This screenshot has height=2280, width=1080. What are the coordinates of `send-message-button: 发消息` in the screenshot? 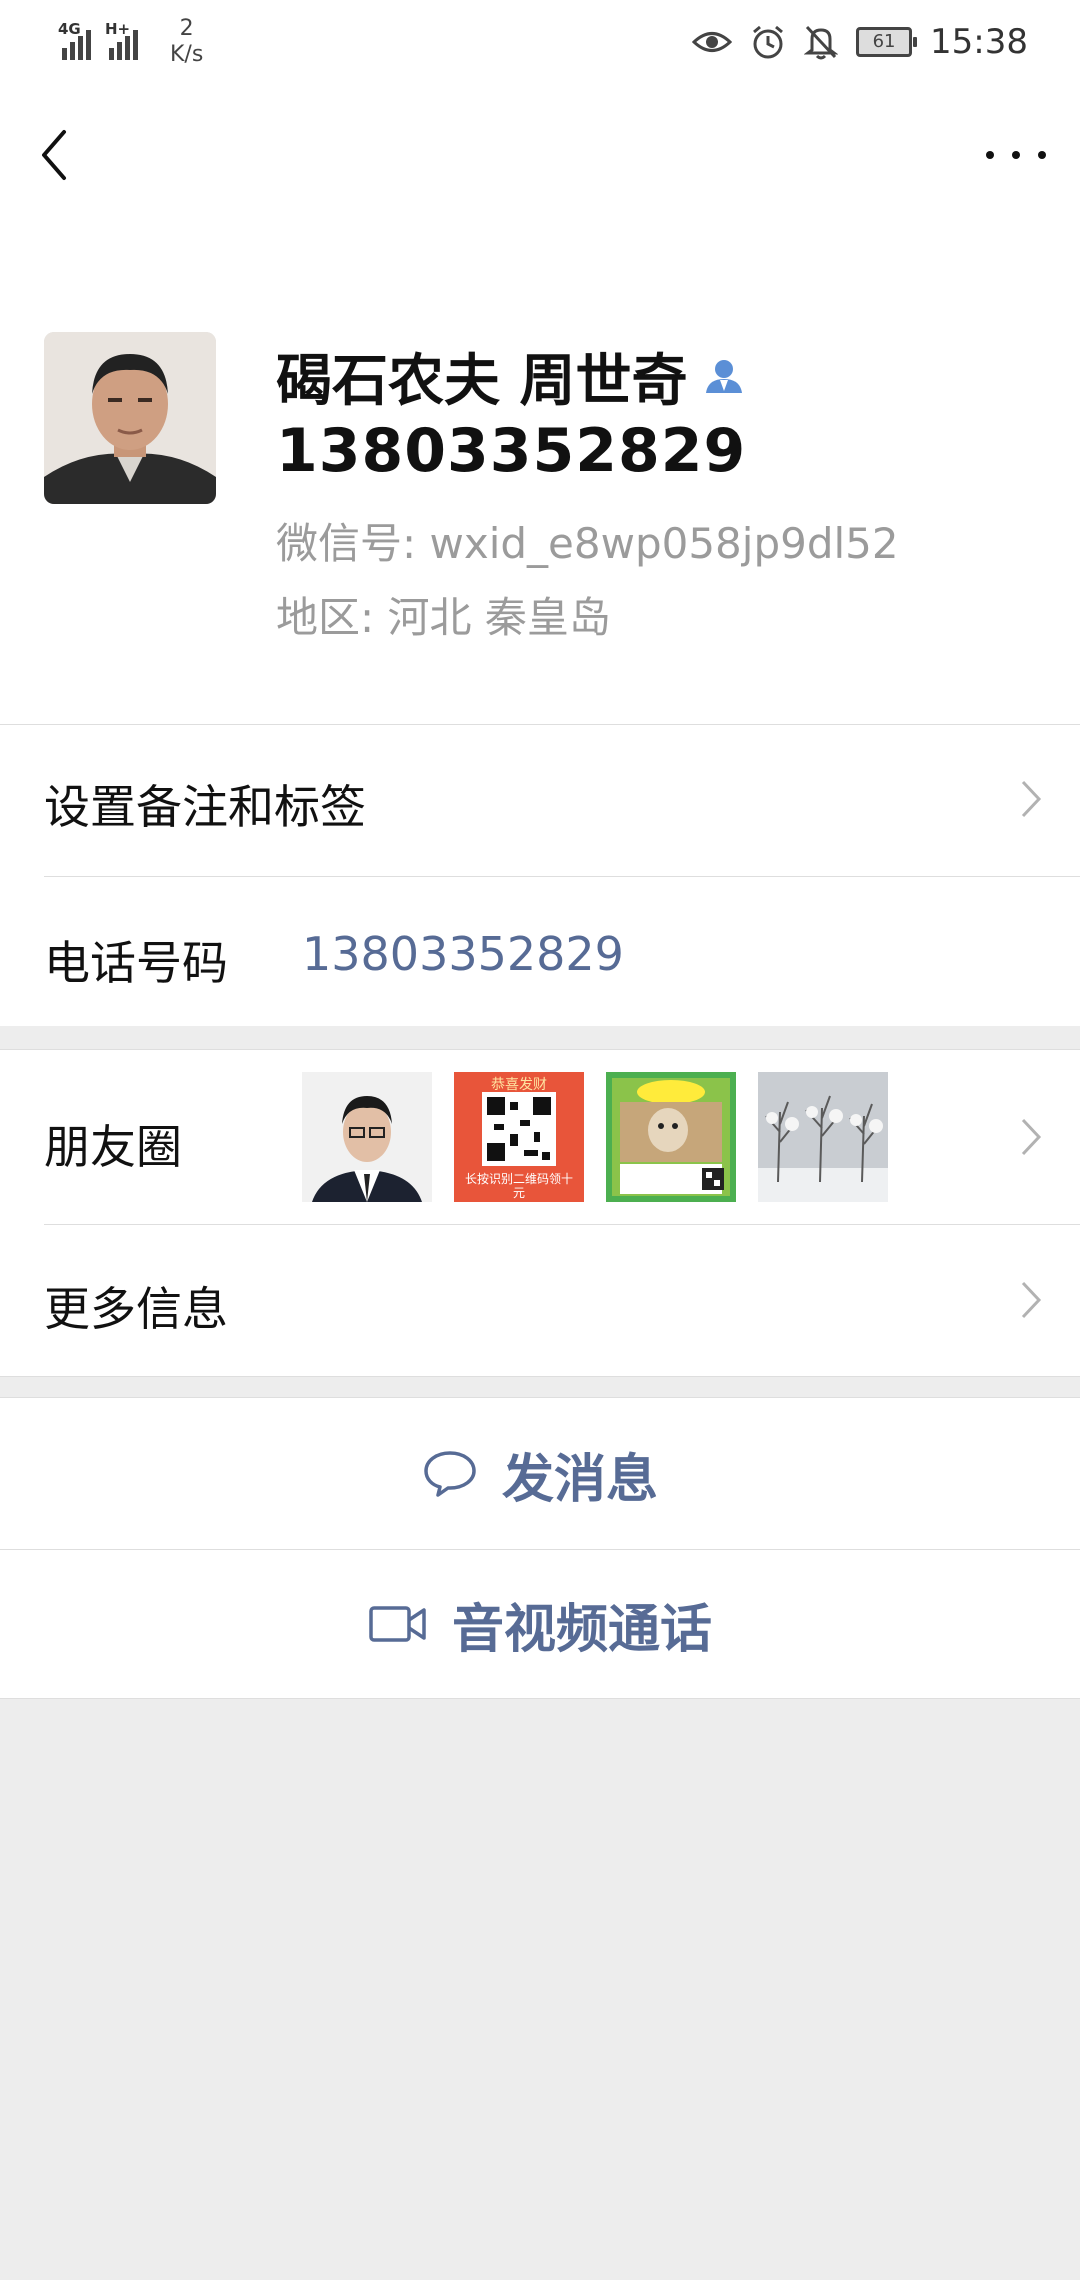 It's located at (540, 1474).